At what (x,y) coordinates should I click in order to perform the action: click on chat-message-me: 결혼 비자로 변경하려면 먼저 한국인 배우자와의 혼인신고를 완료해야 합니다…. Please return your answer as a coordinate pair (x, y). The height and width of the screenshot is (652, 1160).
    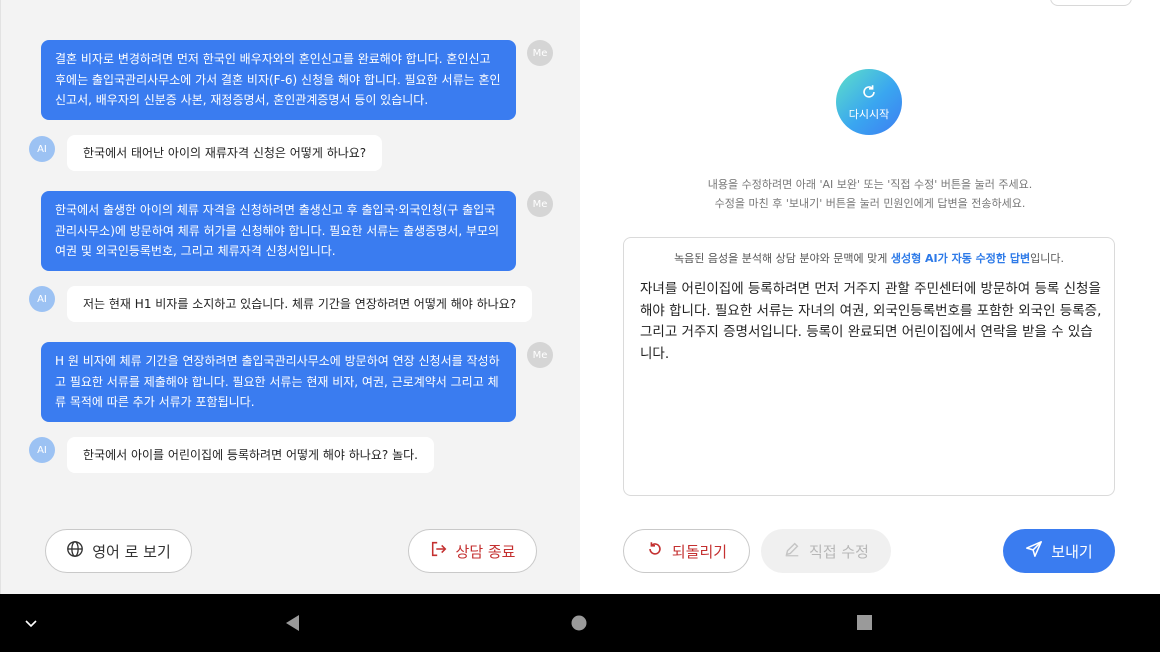
    Looking at the image, I should click on (278, 80).